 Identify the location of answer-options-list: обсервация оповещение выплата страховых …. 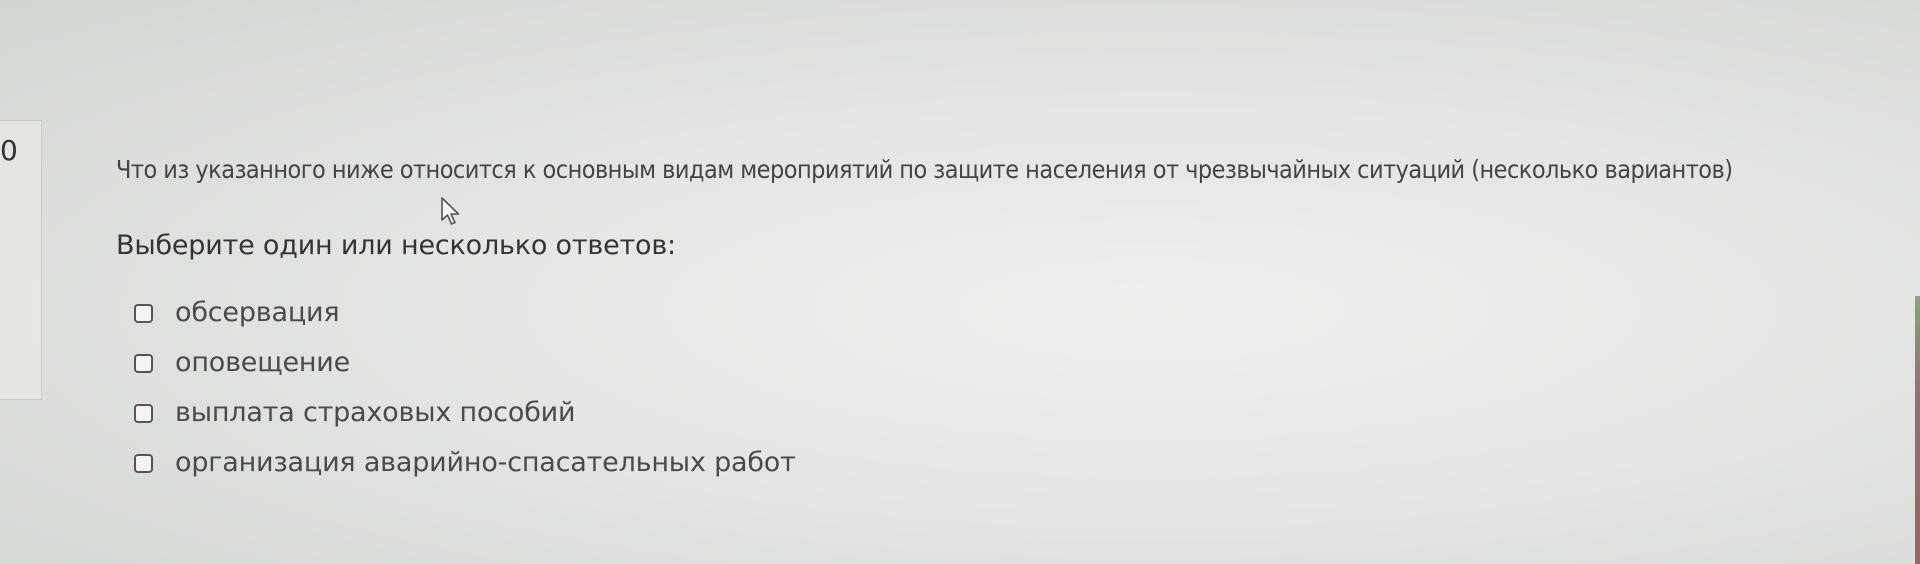
(465, 388).